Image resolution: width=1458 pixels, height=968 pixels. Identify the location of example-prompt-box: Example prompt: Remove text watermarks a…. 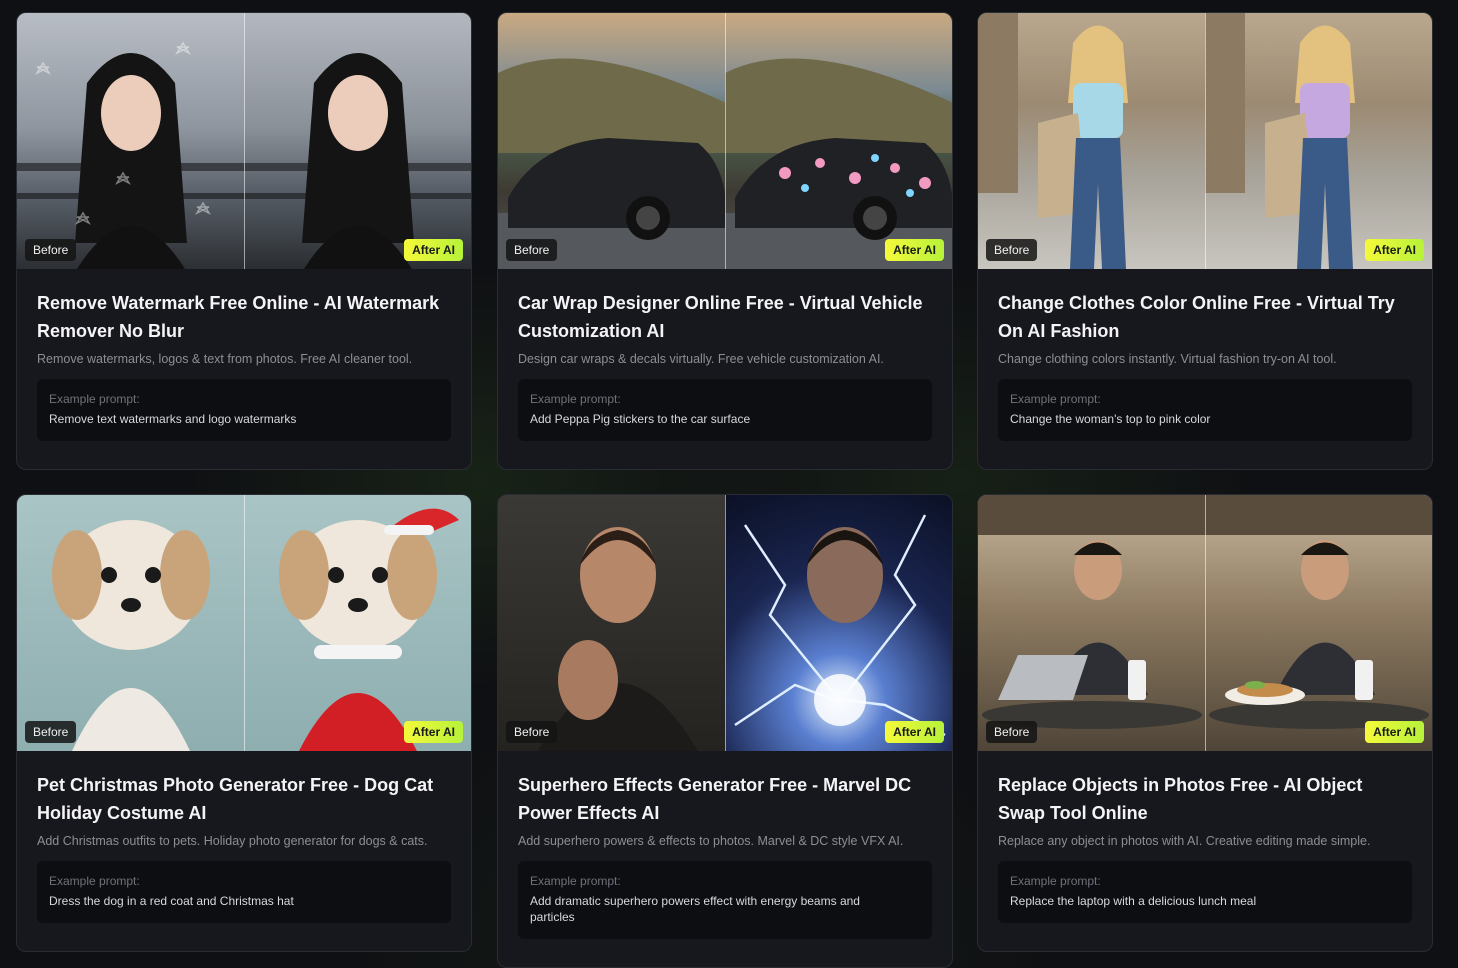
(244, 410).